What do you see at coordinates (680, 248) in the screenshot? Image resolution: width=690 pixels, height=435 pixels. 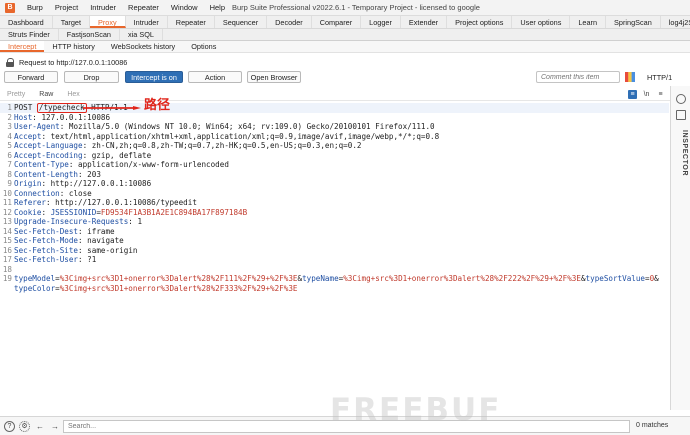 I see `inspector-panel: INSPECTOR` at bounding box center [680, 248].